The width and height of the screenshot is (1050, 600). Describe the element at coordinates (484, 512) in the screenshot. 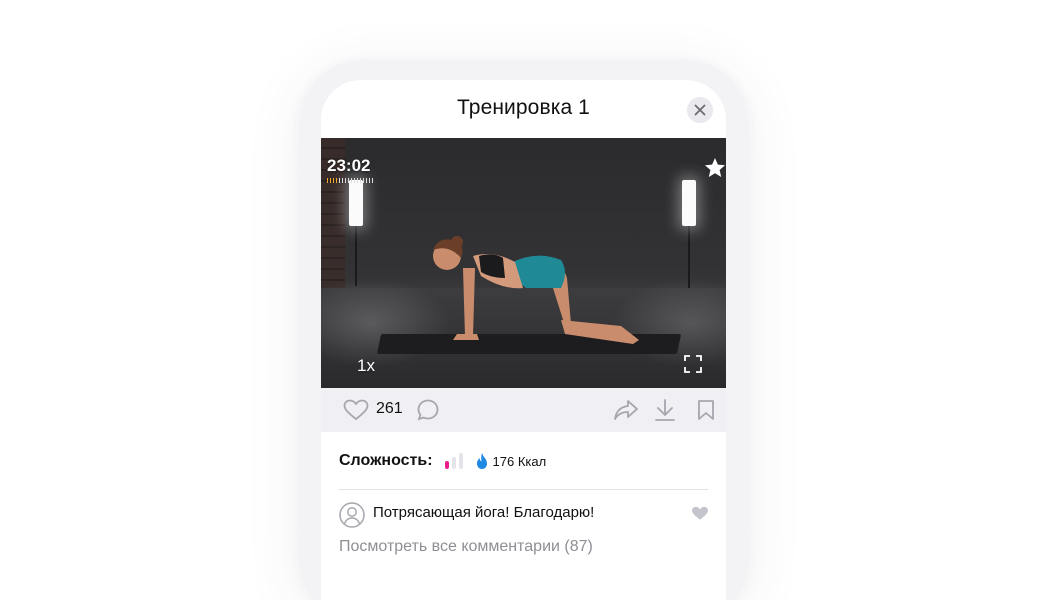

I see `comment-text: Потрясающая йога! Благодарю!` at that location.